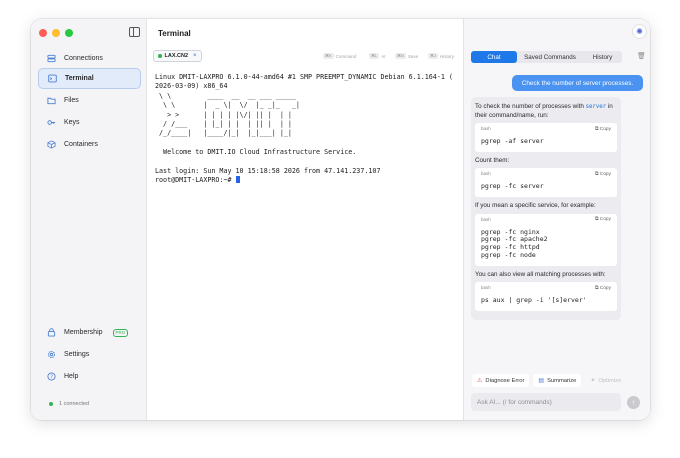  Describe the element at coordinates (71, 100) in the screenshot. I see `sidebar-item-label: Files` at that location.